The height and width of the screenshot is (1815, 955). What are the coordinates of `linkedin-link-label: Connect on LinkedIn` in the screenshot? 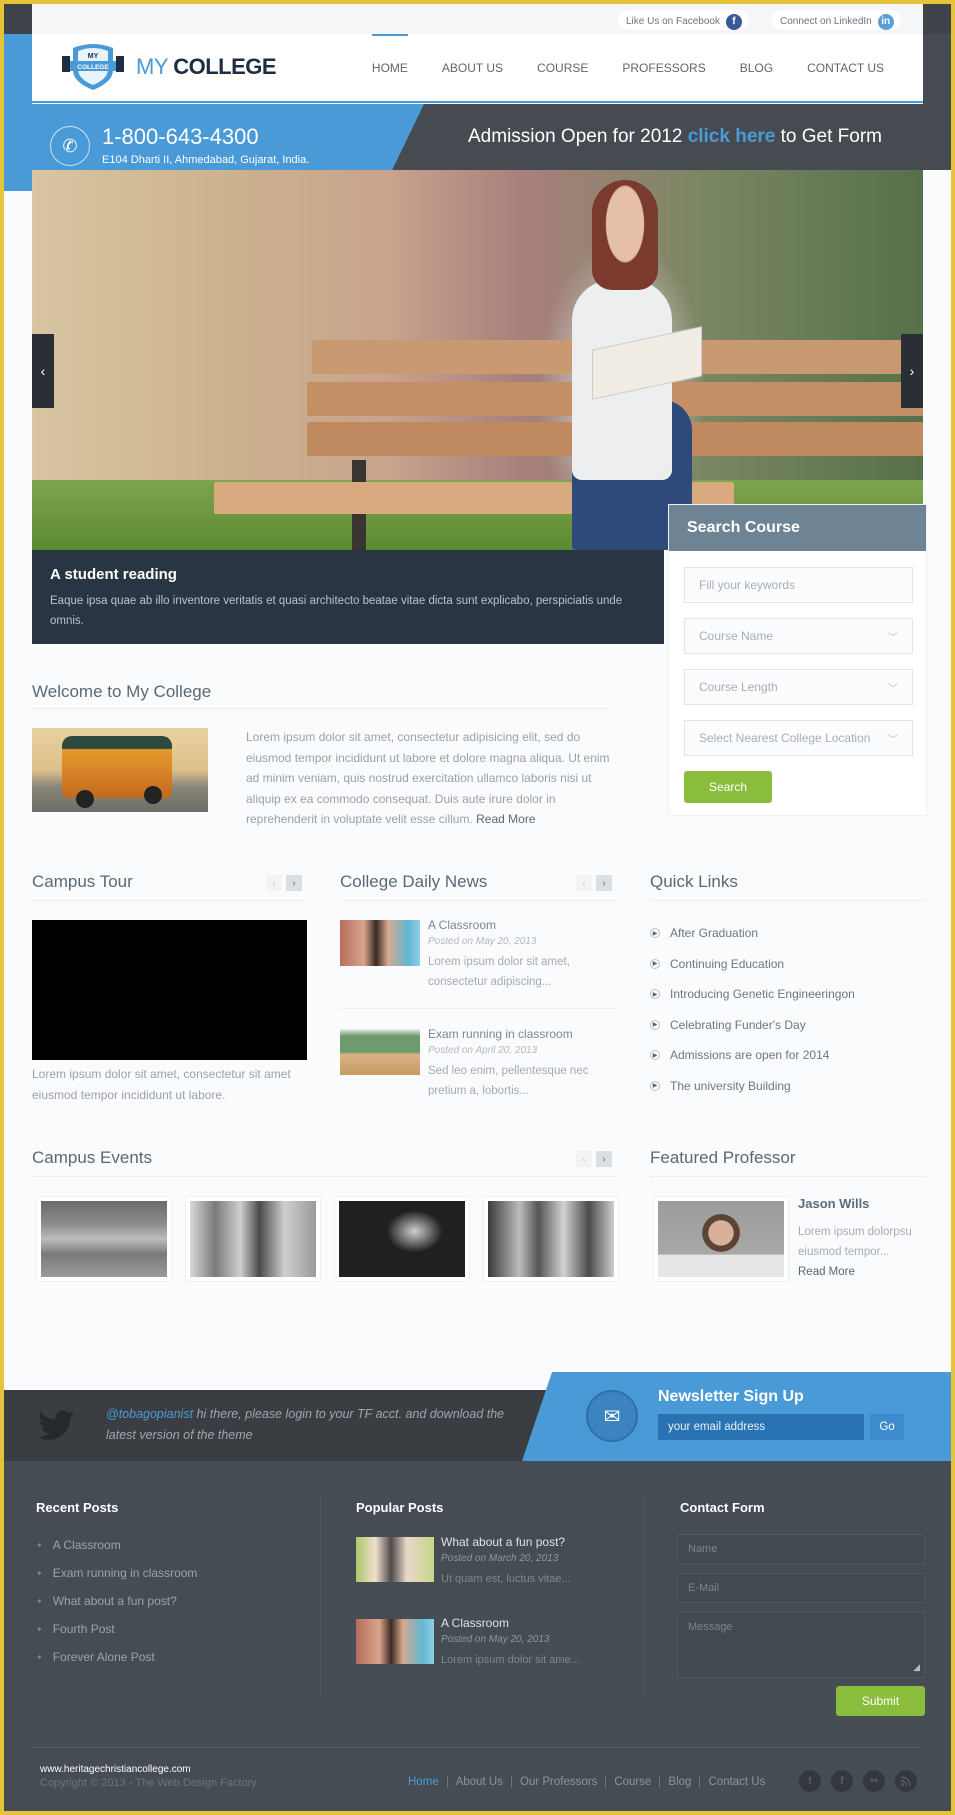 It's located at (826, 21).